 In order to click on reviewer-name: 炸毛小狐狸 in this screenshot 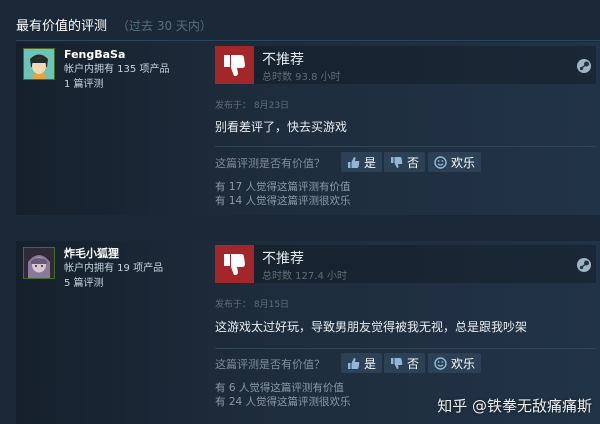, I will do `click(113, 253)`.